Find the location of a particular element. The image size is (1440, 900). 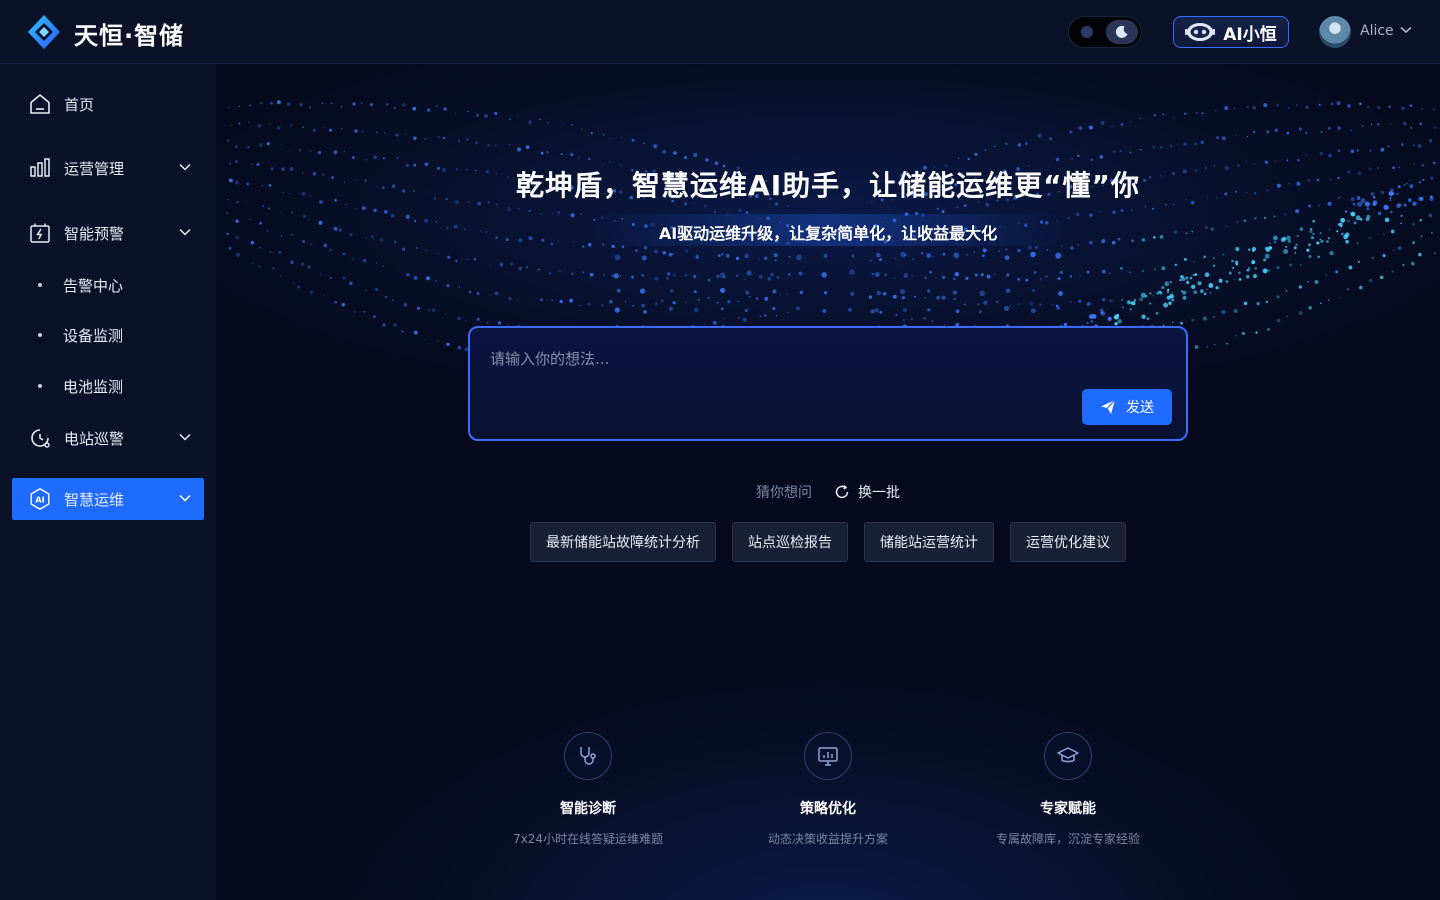

refresh-button: 换一批 is located at coordinates (867, 492).